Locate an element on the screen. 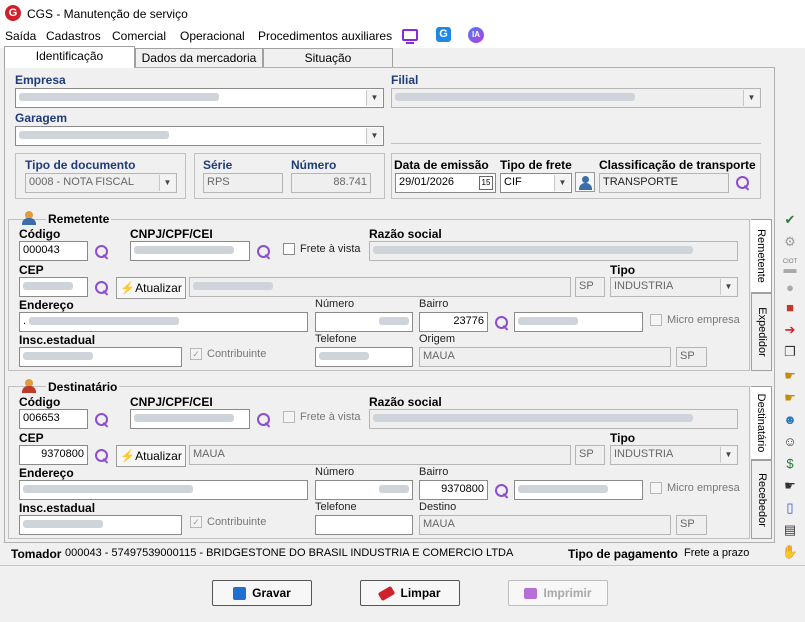  remetente-bairro-field is located at coordinates (578, 322).